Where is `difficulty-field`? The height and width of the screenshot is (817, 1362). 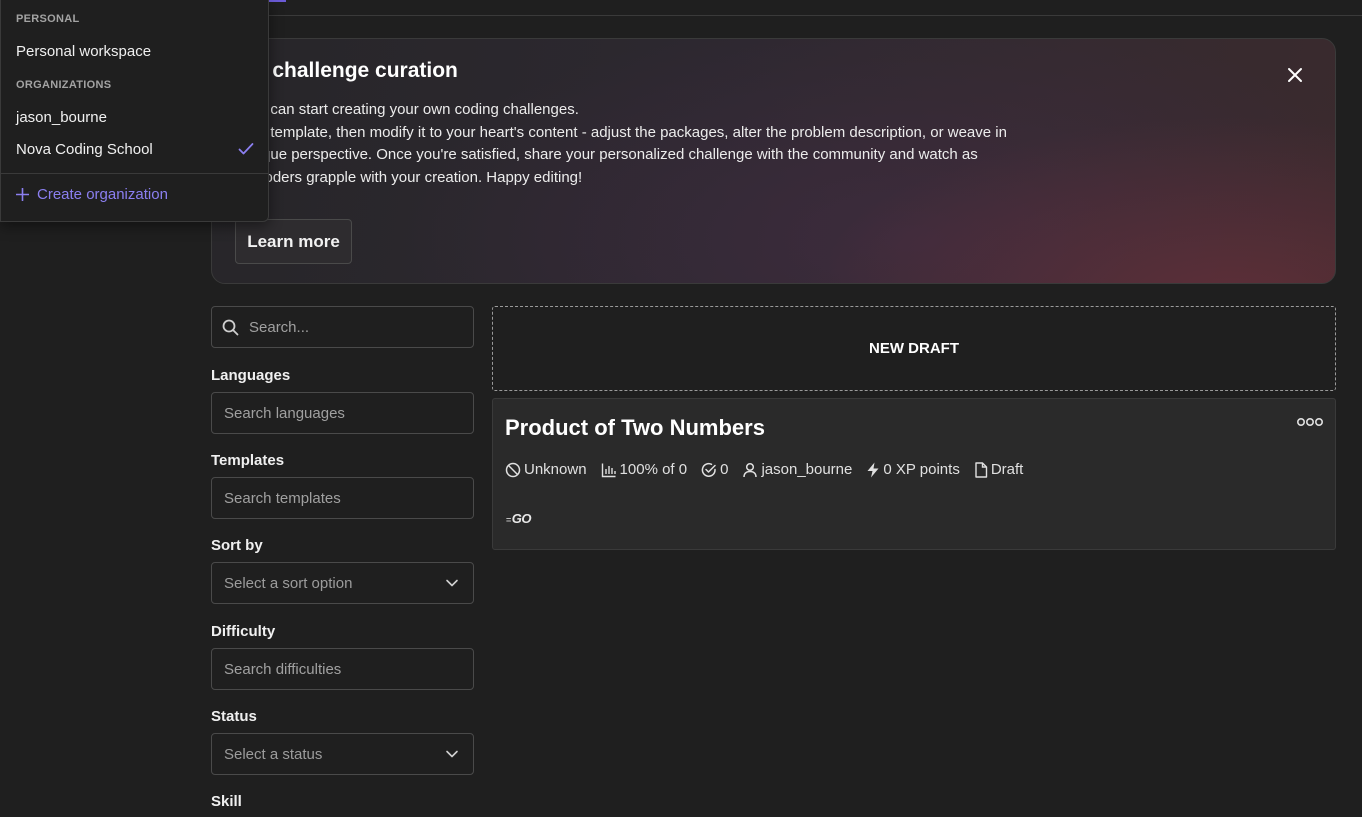 difficulty-field is located at coordinates (342, 669).